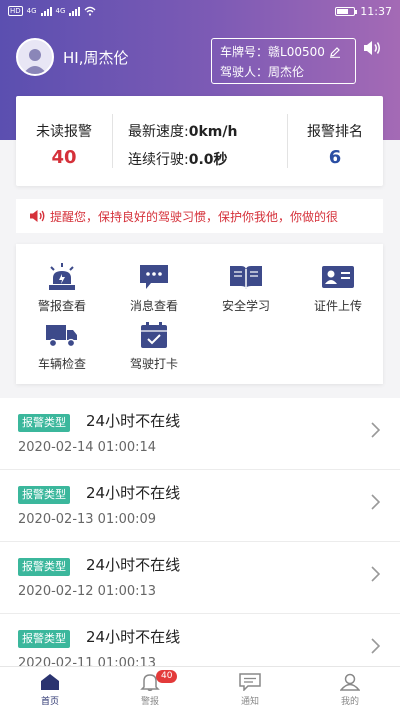  I want to click on alert-item: 报警类型 24小时不在线 2020-02-12 01:00:13, so click(200, 578).